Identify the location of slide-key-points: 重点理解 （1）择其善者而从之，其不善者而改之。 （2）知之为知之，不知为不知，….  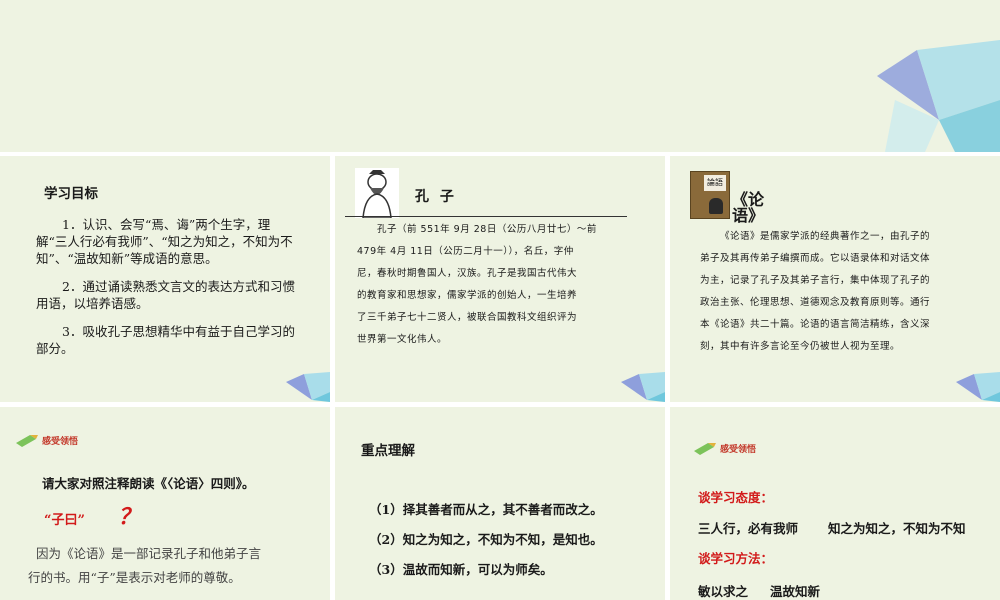
(500, 503).